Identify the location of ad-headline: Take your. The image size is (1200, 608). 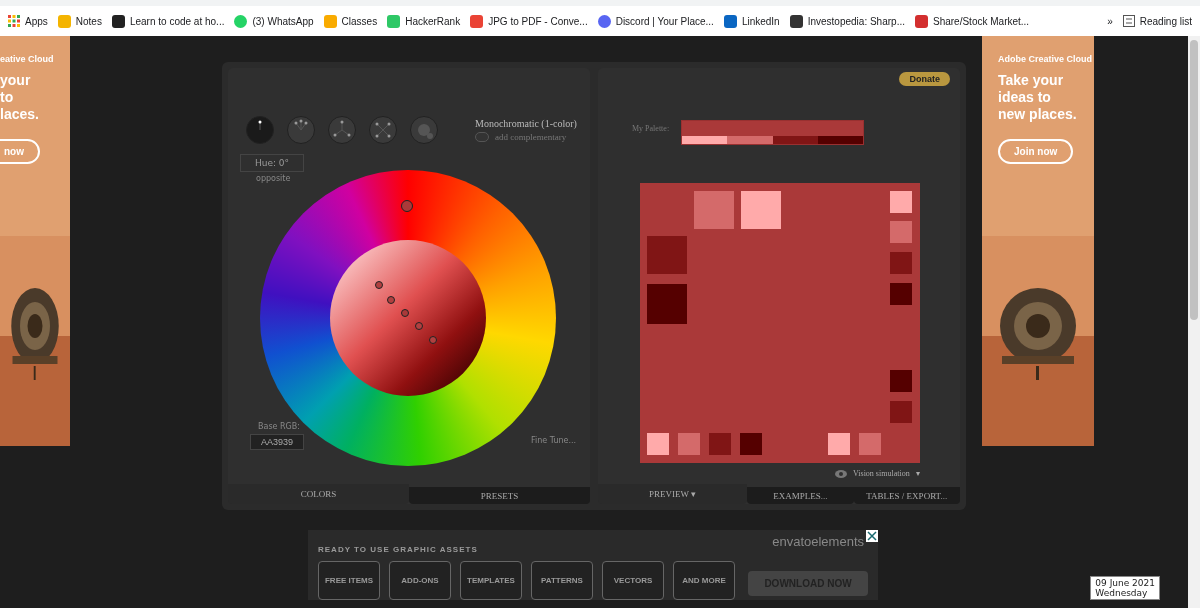
(1031, 80).